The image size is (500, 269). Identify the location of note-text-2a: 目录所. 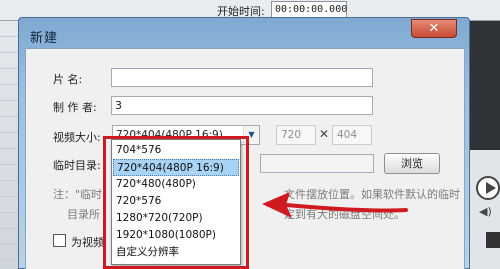
(83, 214).